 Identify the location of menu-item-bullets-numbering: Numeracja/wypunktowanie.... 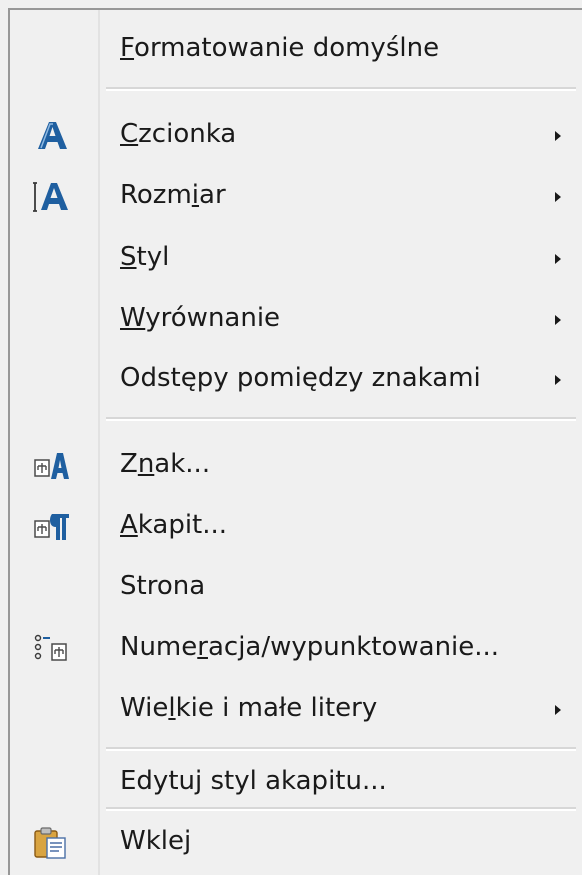
(296, 649).